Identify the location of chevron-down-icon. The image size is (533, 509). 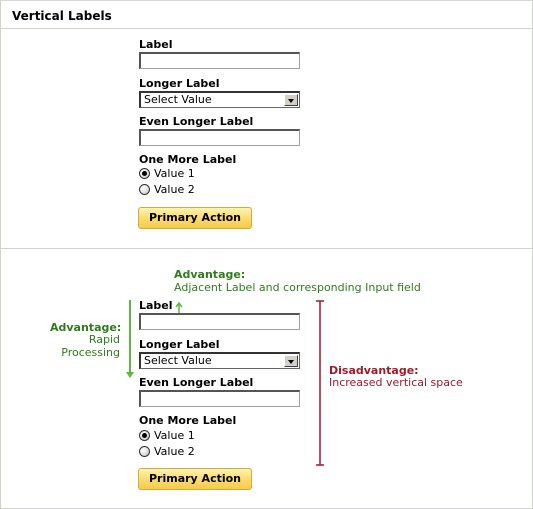
(291, 361).